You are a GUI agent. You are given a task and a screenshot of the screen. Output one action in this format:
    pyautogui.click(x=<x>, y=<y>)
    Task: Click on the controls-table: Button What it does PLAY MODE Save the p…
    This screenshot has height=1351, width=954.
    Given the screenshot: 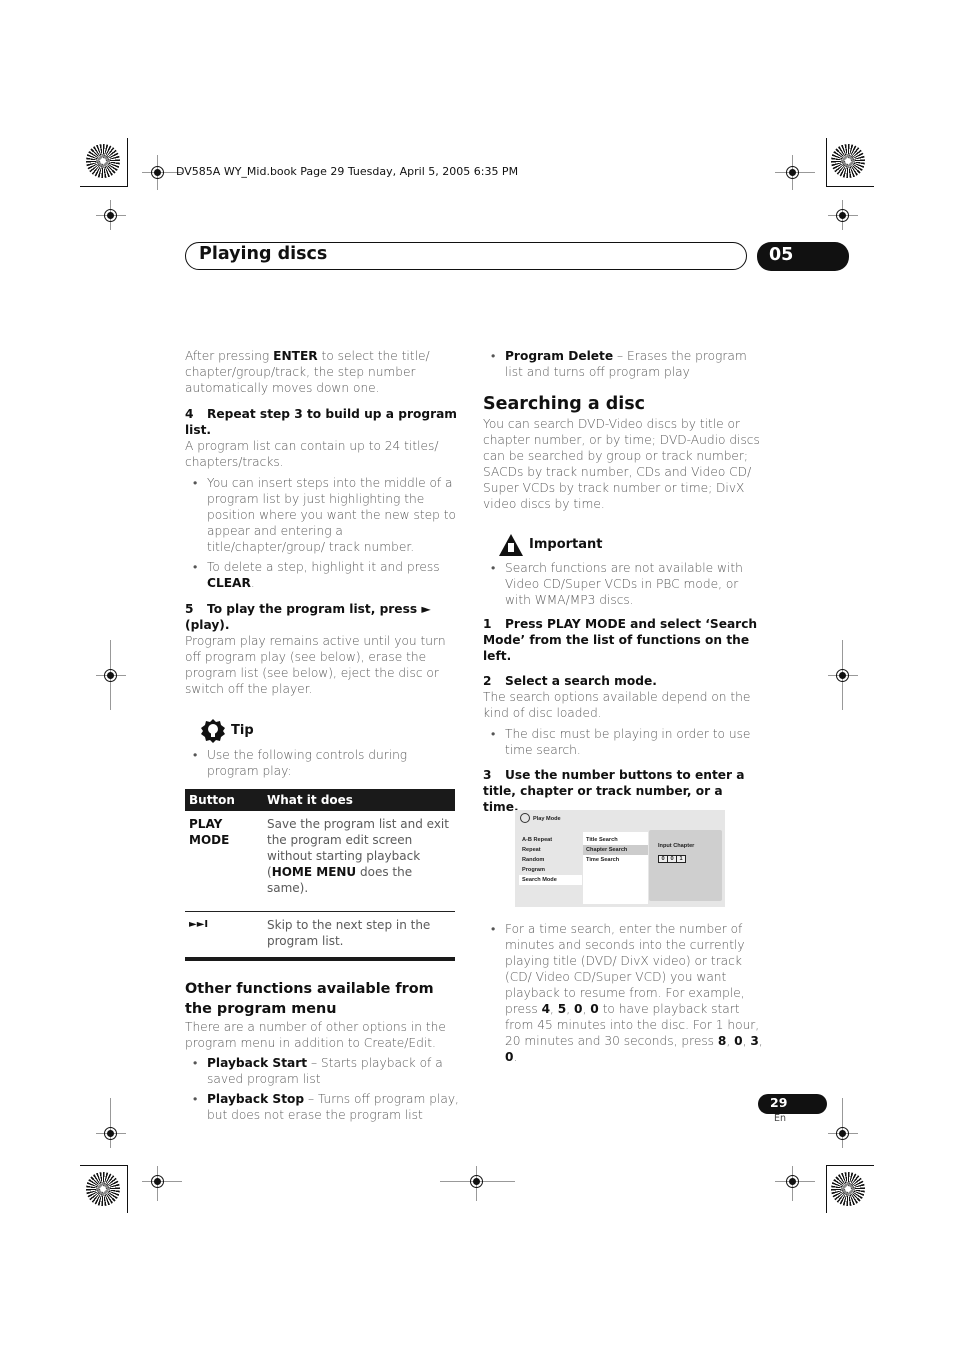 What is the action you would take?
    pyautogui.click(x=320, y=875)
    